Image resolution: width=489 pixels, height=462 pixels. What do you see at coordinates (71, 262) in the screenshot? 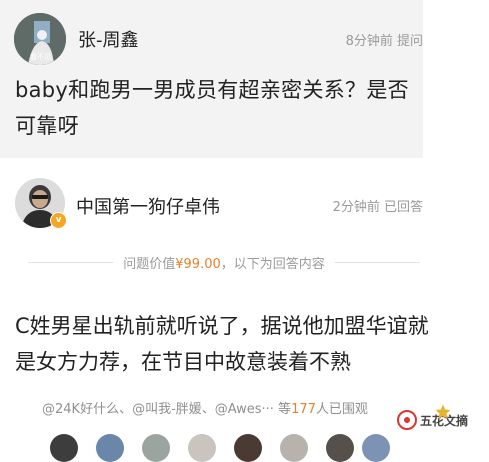
I see `divider-left` at bounding box center [71, 262].